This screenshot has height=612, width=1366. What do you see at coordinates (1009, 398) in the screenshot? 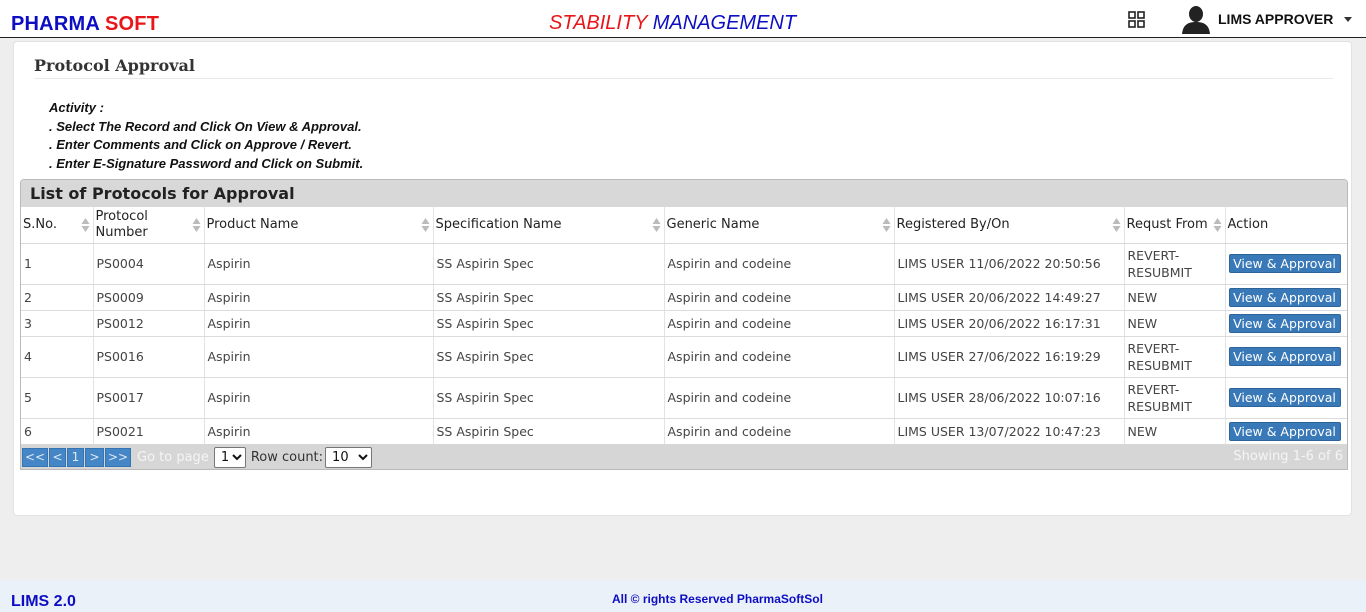
I see `cell-registered: LIMS USER 28/06/2022 10:07:16` at bounding box center [1009, 398].